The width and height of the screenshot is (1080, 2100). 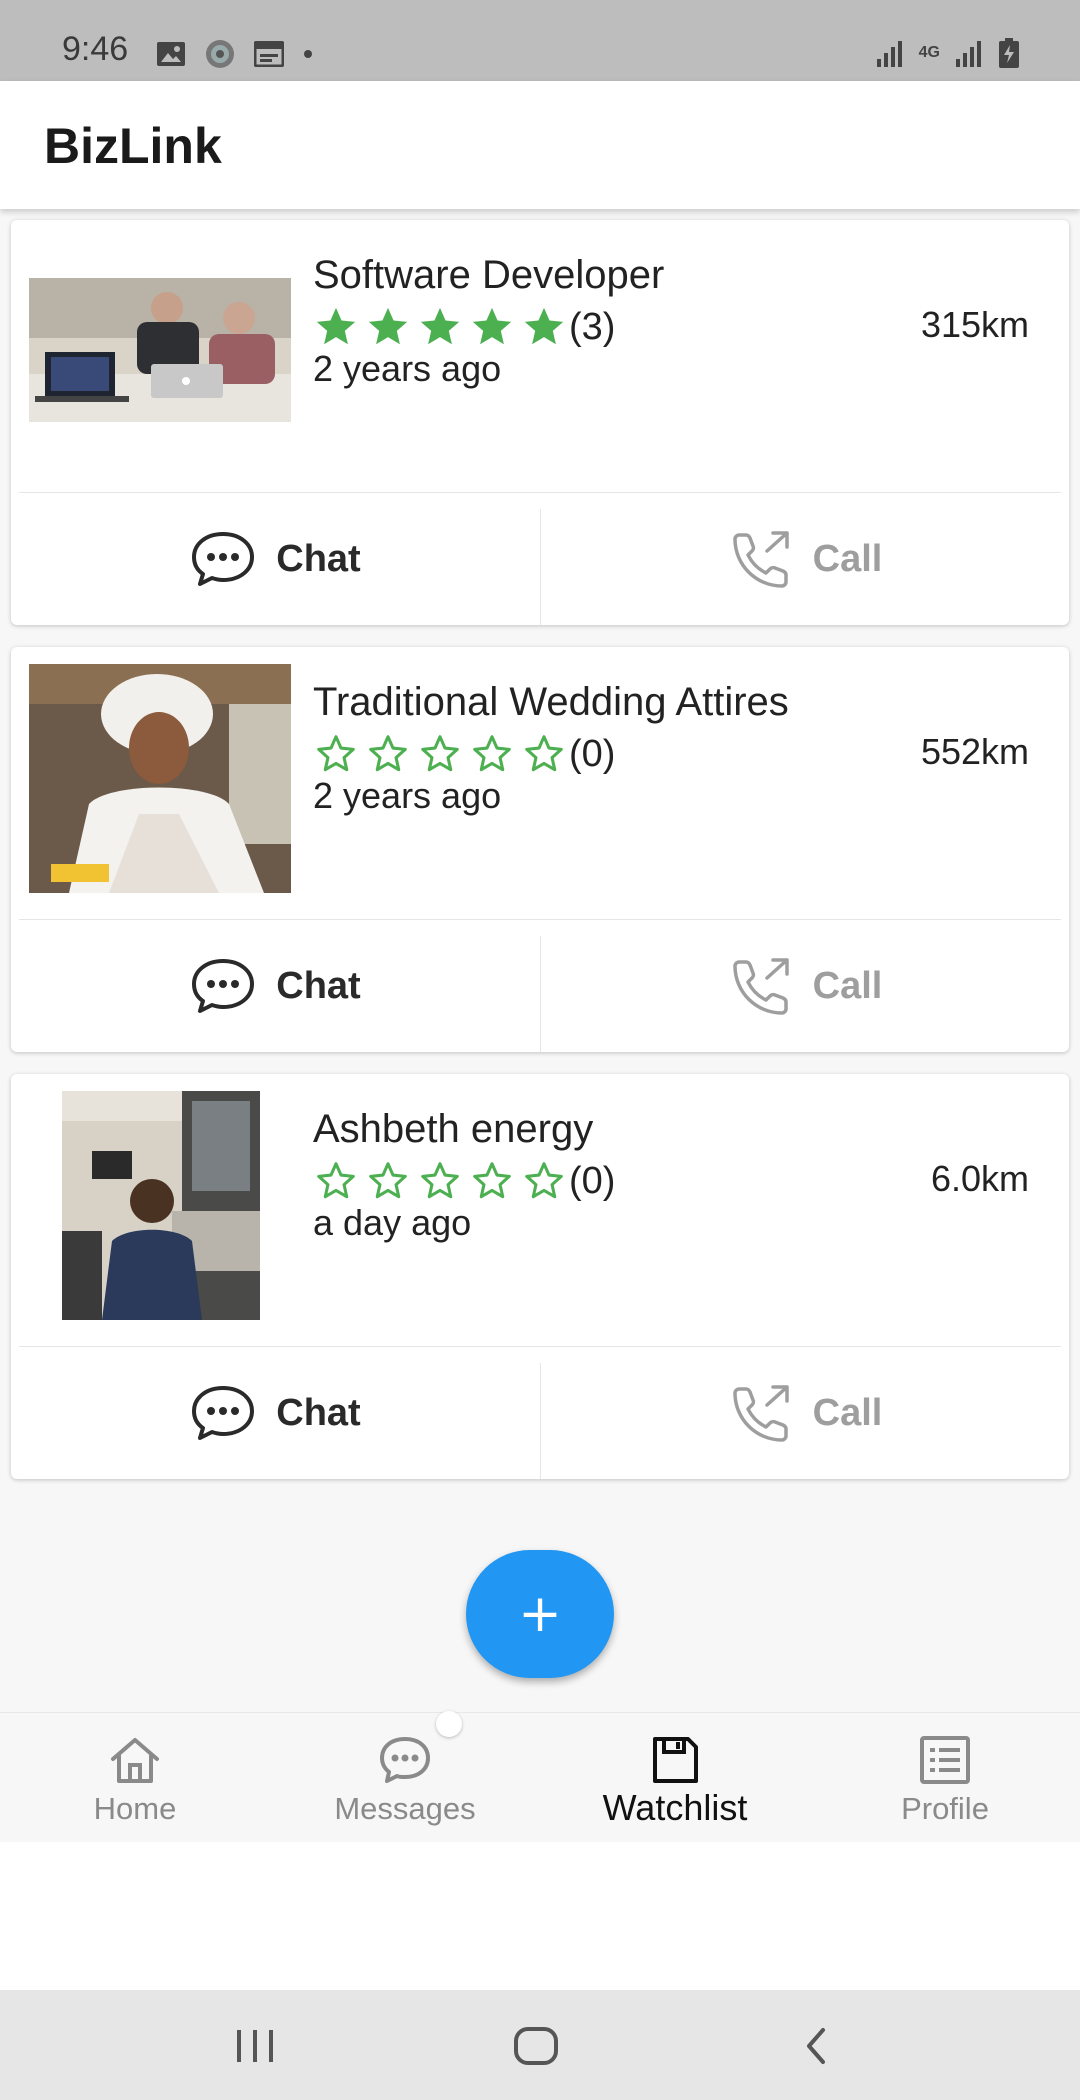 I want to click on battery-icon, so click(x=1009, y=53).